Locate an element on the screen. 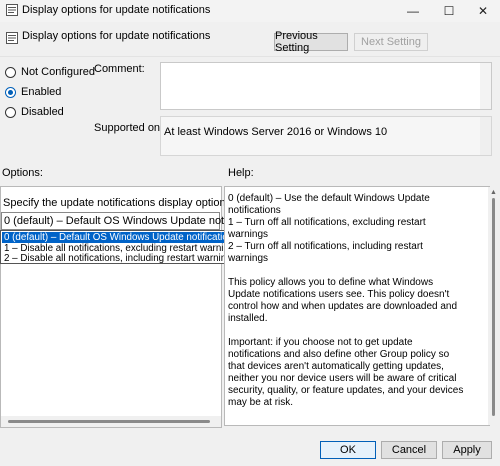 This screenshot has width=500, height=466. minimize-icon: — is located at coordinates (413, 11).